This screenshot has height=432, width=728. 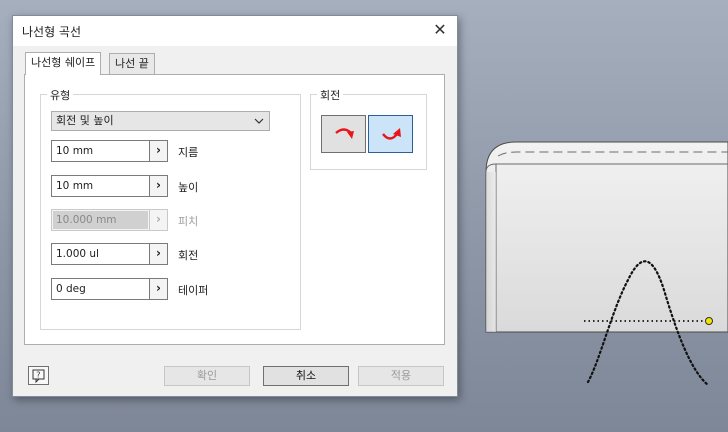 I want to click on clockwise-rotation-button, so click(x=343, y=134).